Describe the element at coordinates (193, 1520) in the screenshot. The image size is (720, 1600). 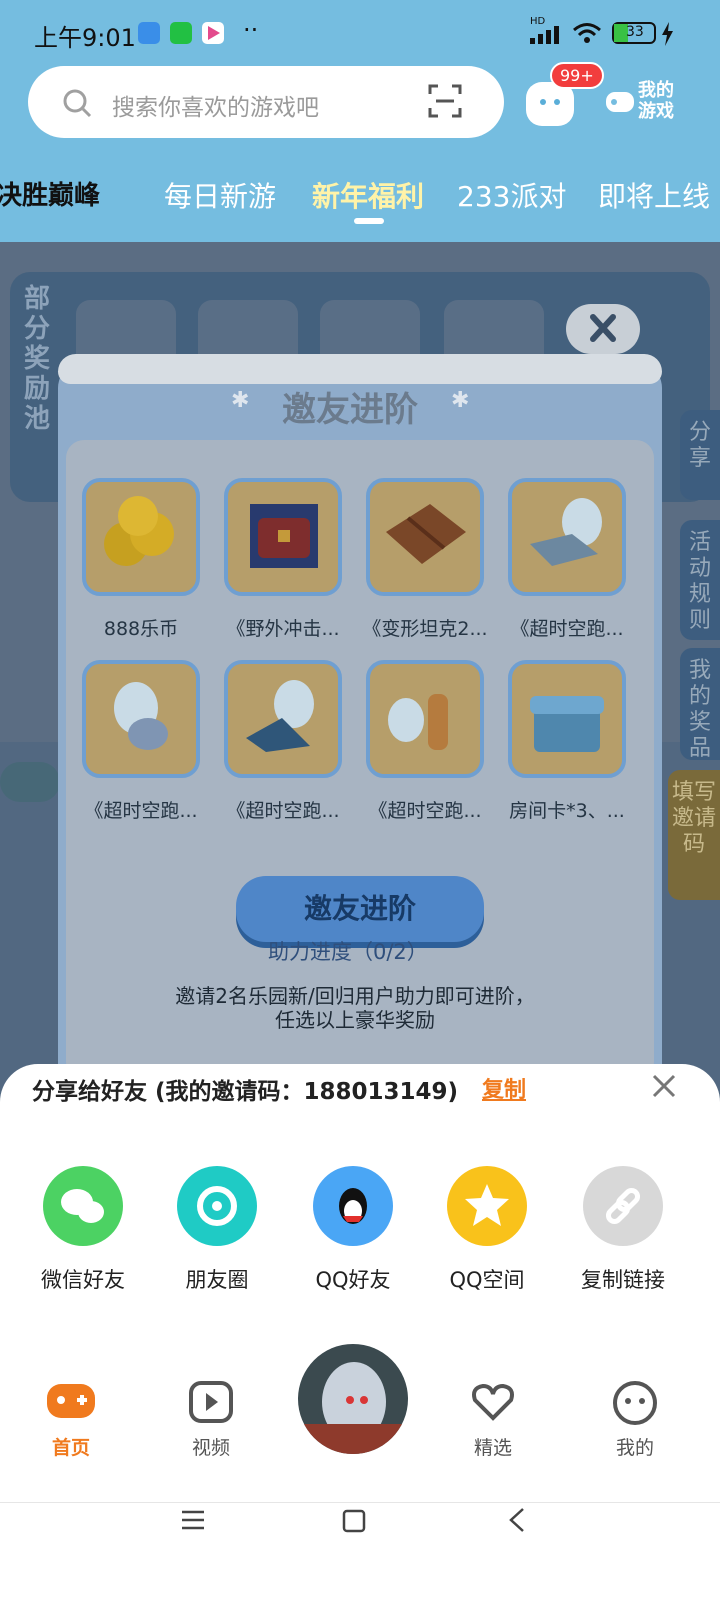
I see `menu-icon` at that location.